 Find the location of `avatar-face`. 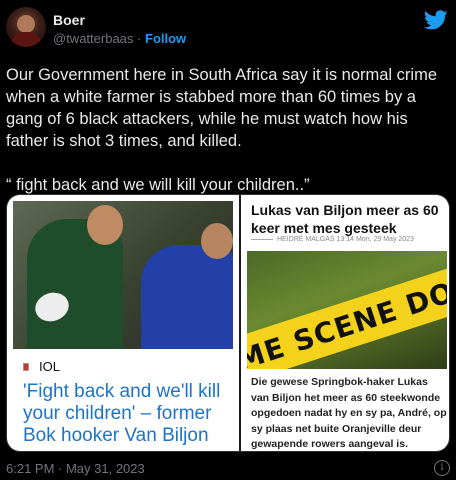

avatar-face is located at coordinates (26, 24).